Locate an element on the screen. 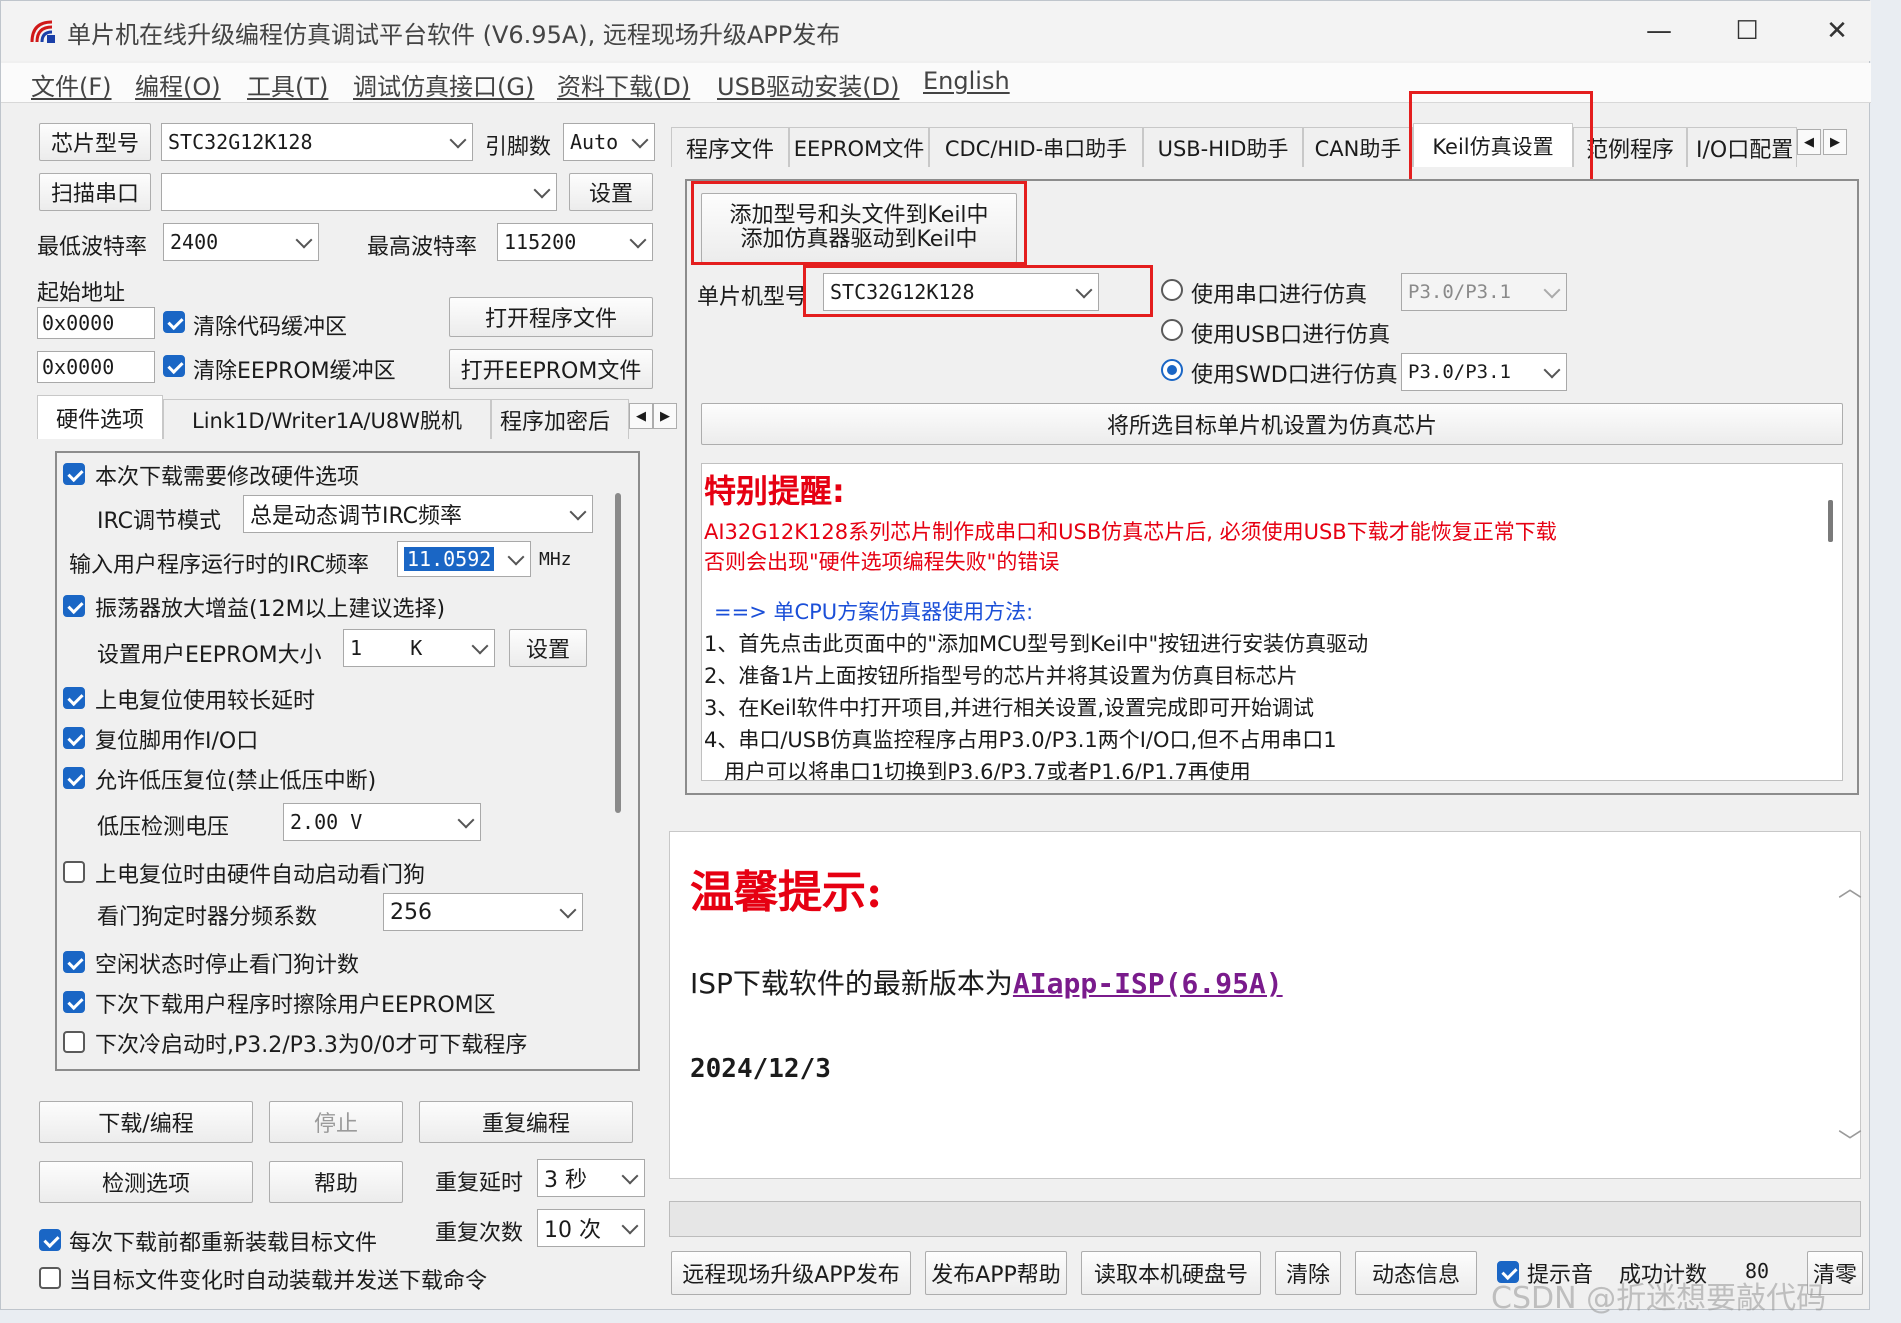 This screenshot has height=1323, width=1901. scroll-down-icon: ﹀ is located at coordinates (1850, 1139).